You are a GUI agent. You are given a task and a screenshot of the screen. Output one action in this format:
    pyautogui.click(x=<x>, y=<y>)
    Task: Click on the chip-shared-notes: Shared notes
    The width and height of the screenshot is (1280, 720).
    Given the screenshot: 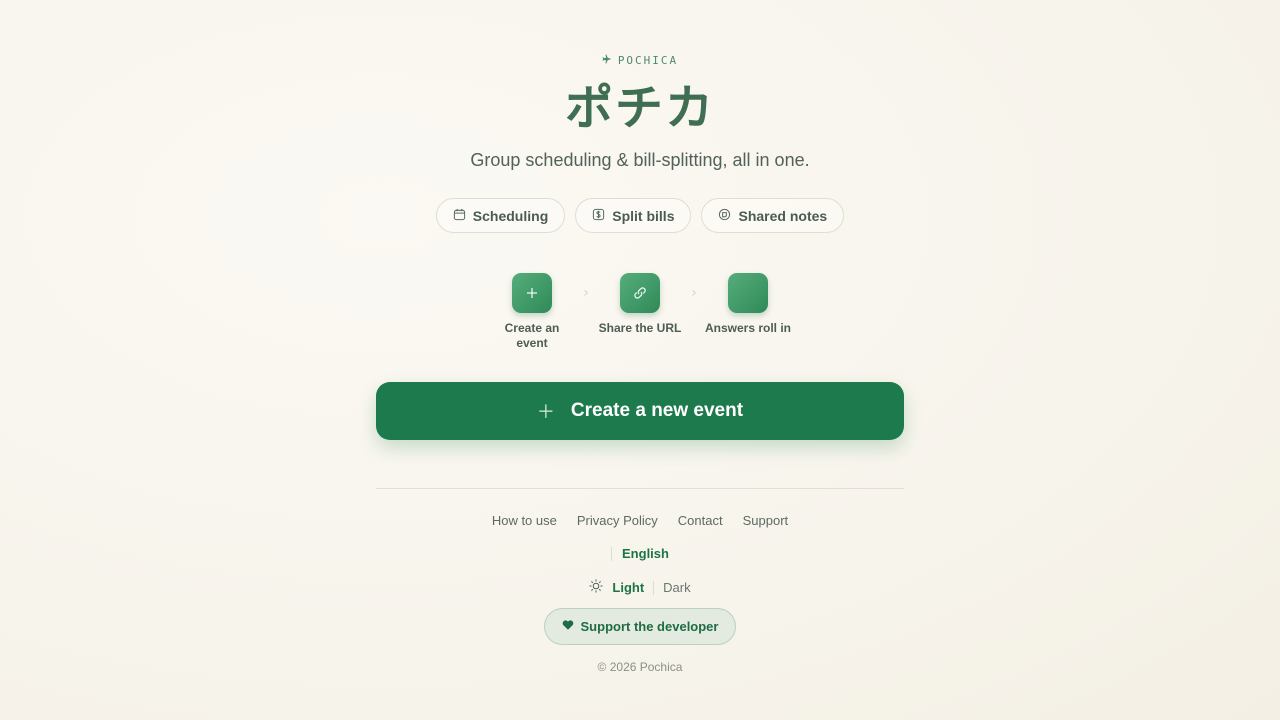 What is the action you would take?
    pyautogui.click(x=773, y=215)
    